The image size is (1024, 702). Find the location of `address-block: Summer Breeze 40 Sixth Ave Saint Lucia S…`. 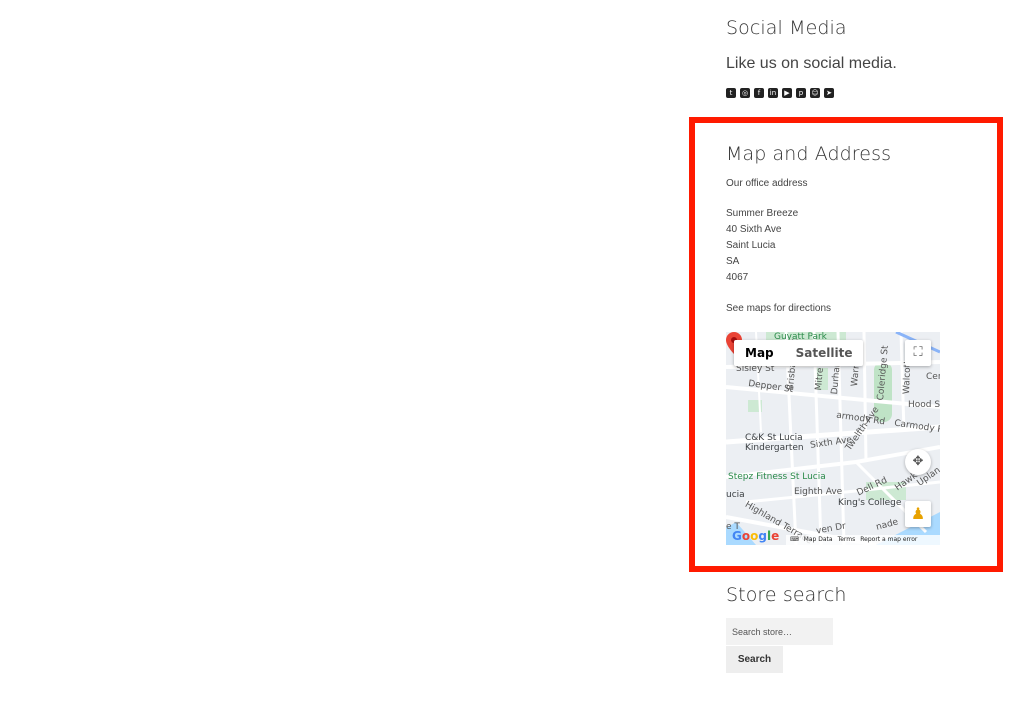

address-block: Summer Breeze 40 Sixth Ave Saint Lucia S… is located at coordinates (762, 246).